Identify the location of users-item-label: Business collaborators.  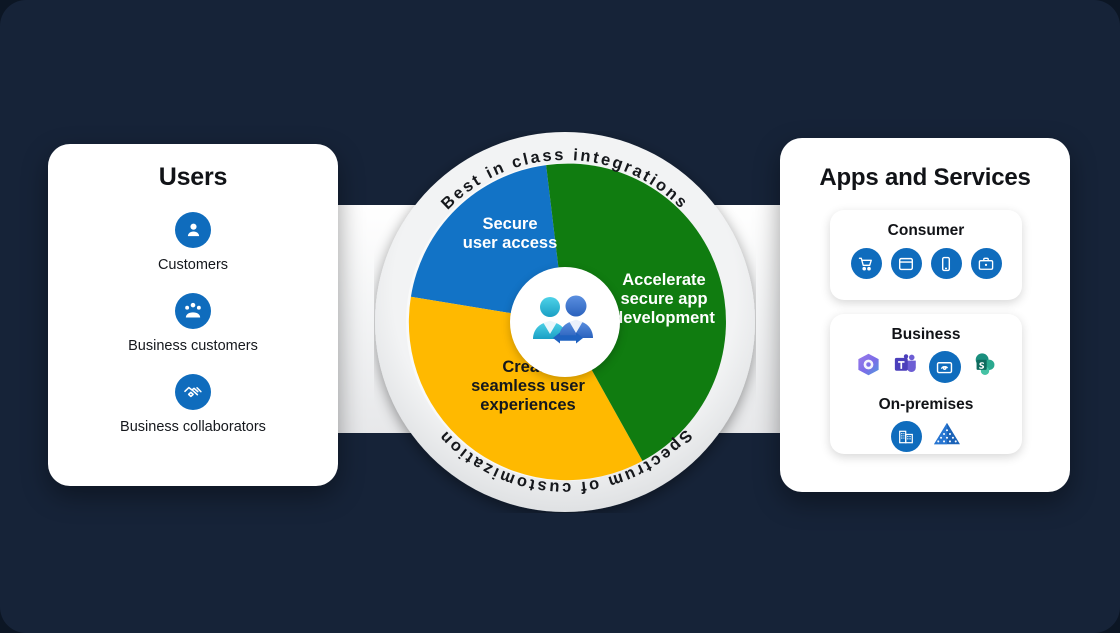
(193, 427).